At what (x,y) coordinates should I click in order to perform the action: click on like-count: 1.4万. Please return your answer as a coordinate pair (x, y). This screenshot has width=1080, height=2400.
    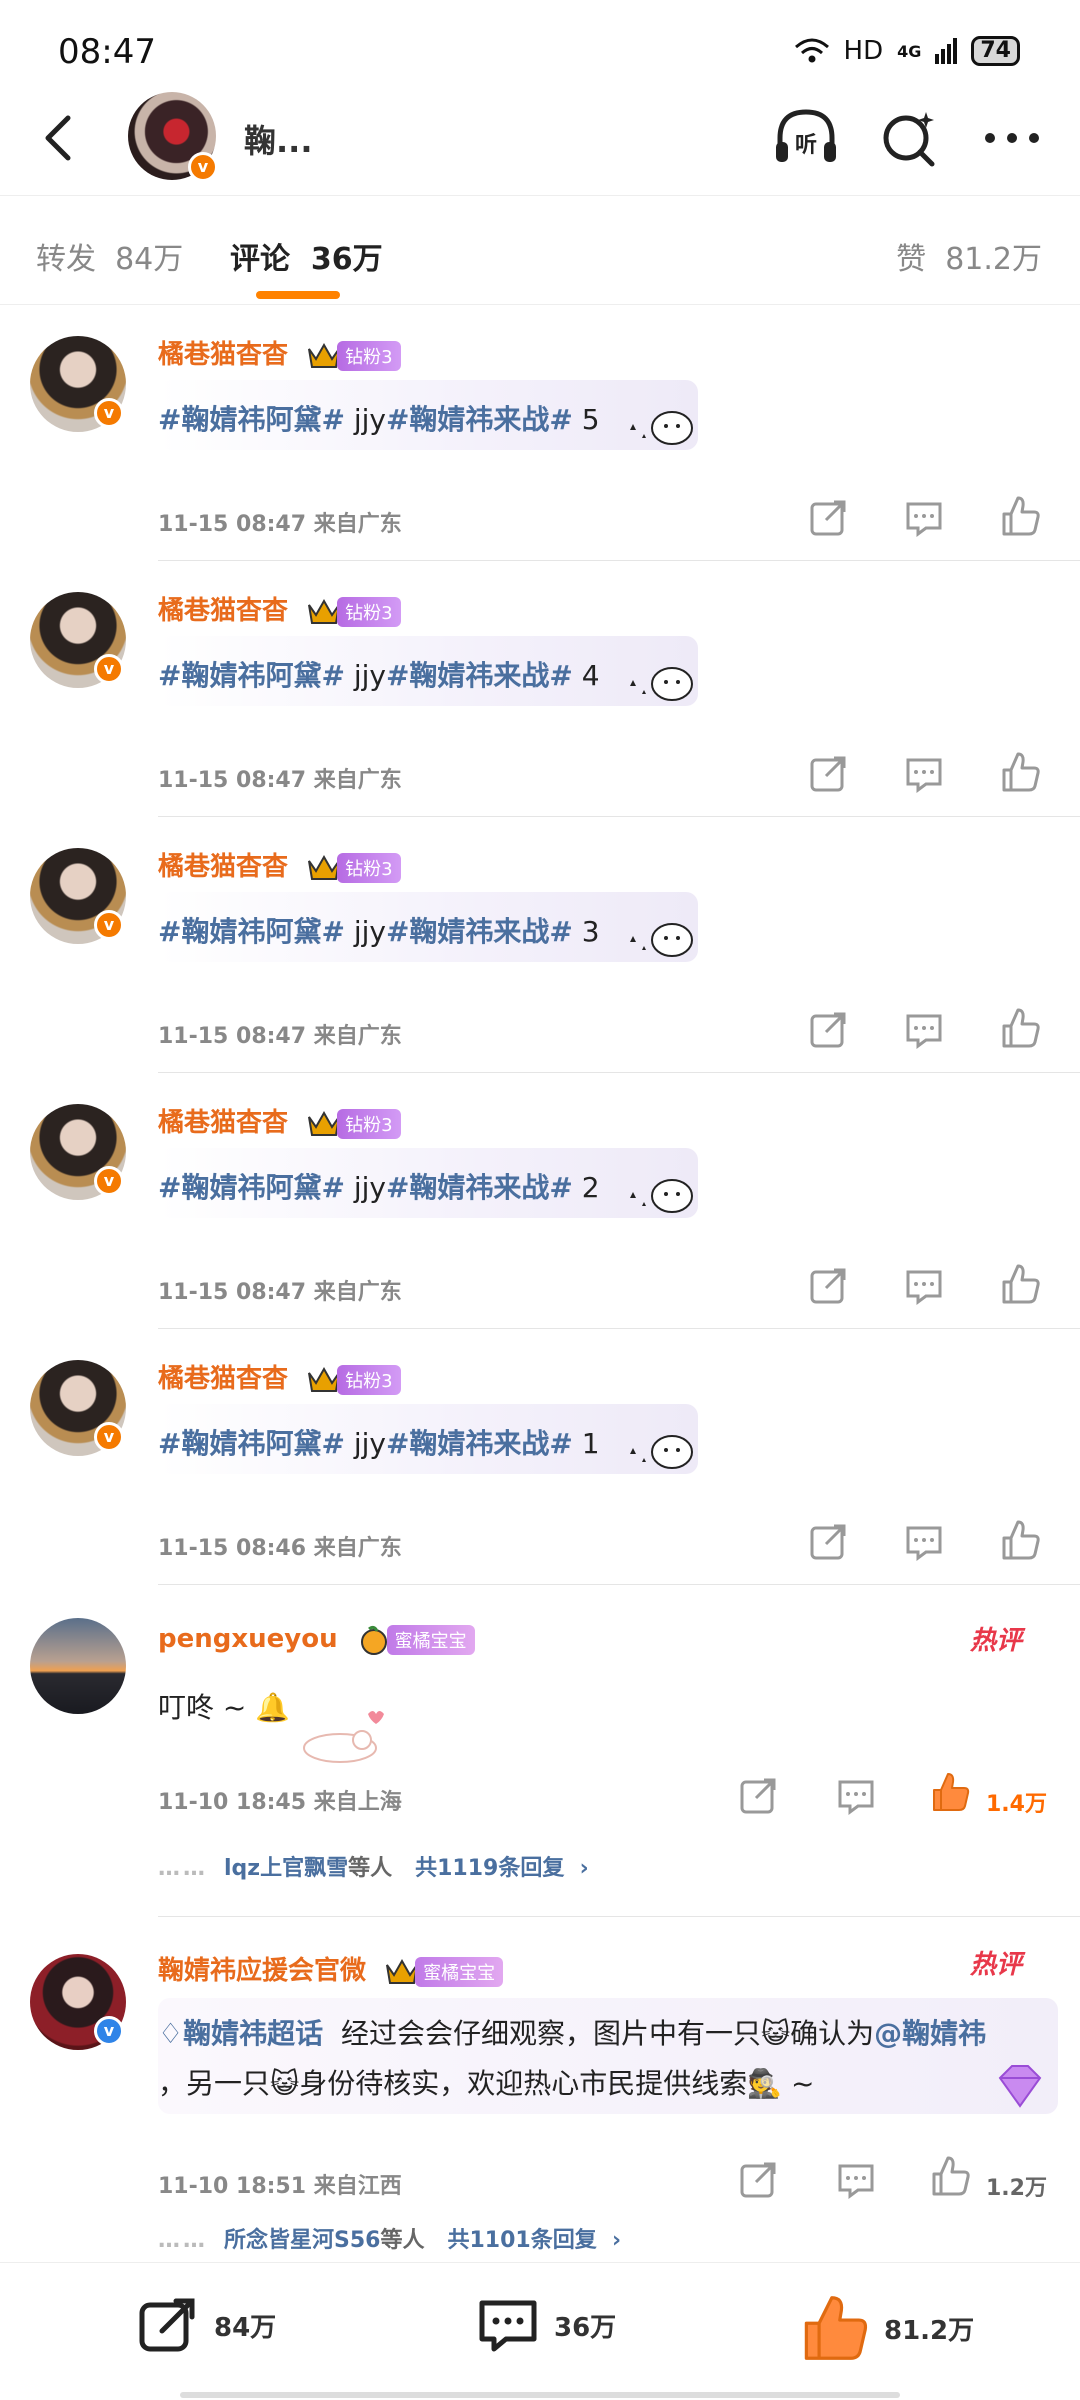
    Looking at the image, I should click on (1016, 1804).